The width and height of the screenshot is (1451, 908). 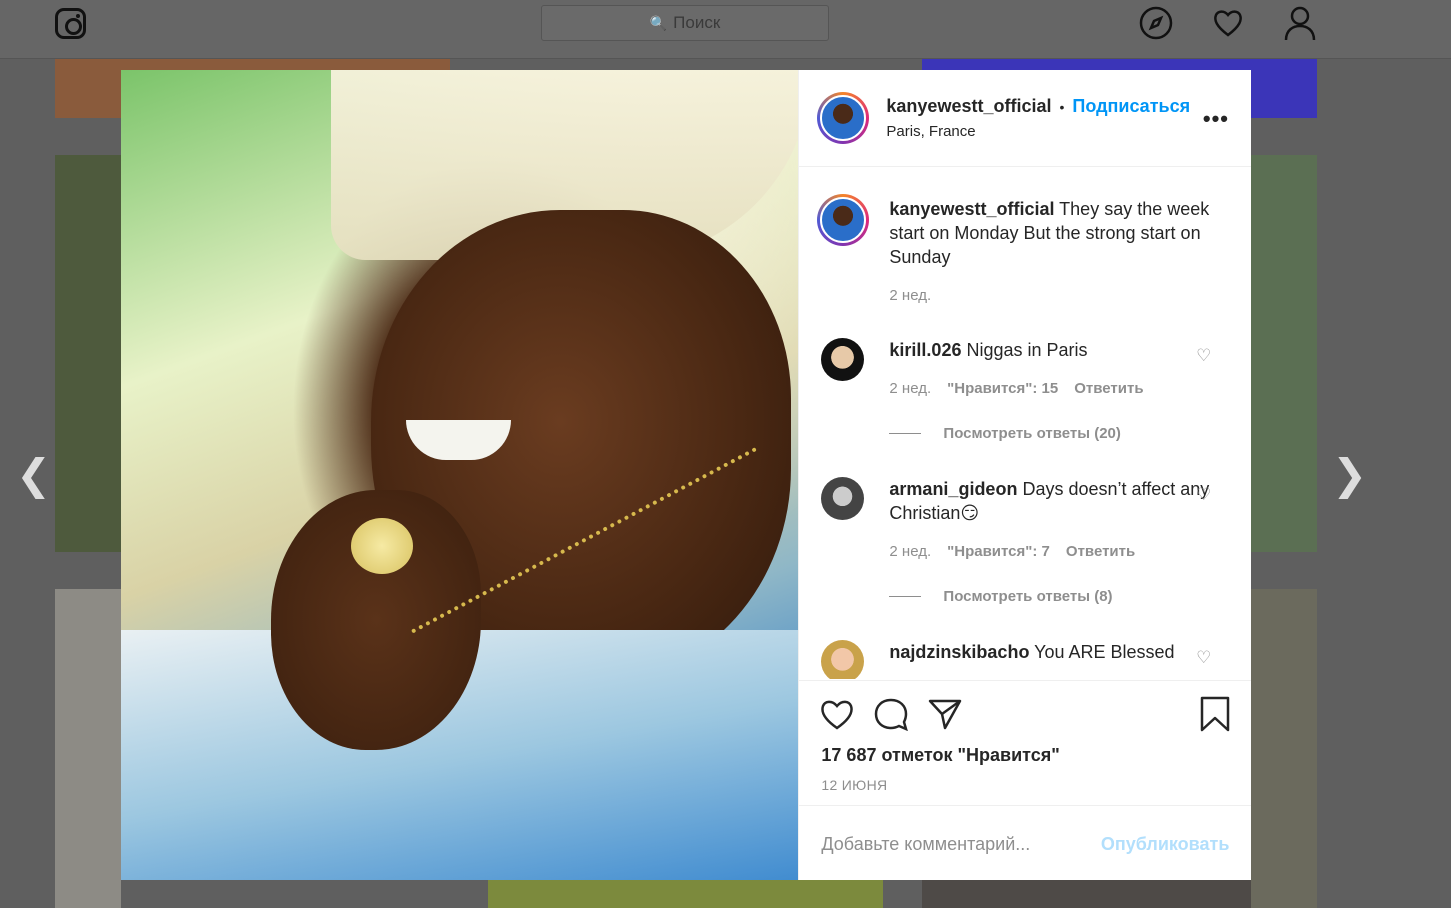 What do you see at coordinates (697, 22) in the screenshot?
I see `search-placeholder: Поиск` at bounding box center [697, 22].